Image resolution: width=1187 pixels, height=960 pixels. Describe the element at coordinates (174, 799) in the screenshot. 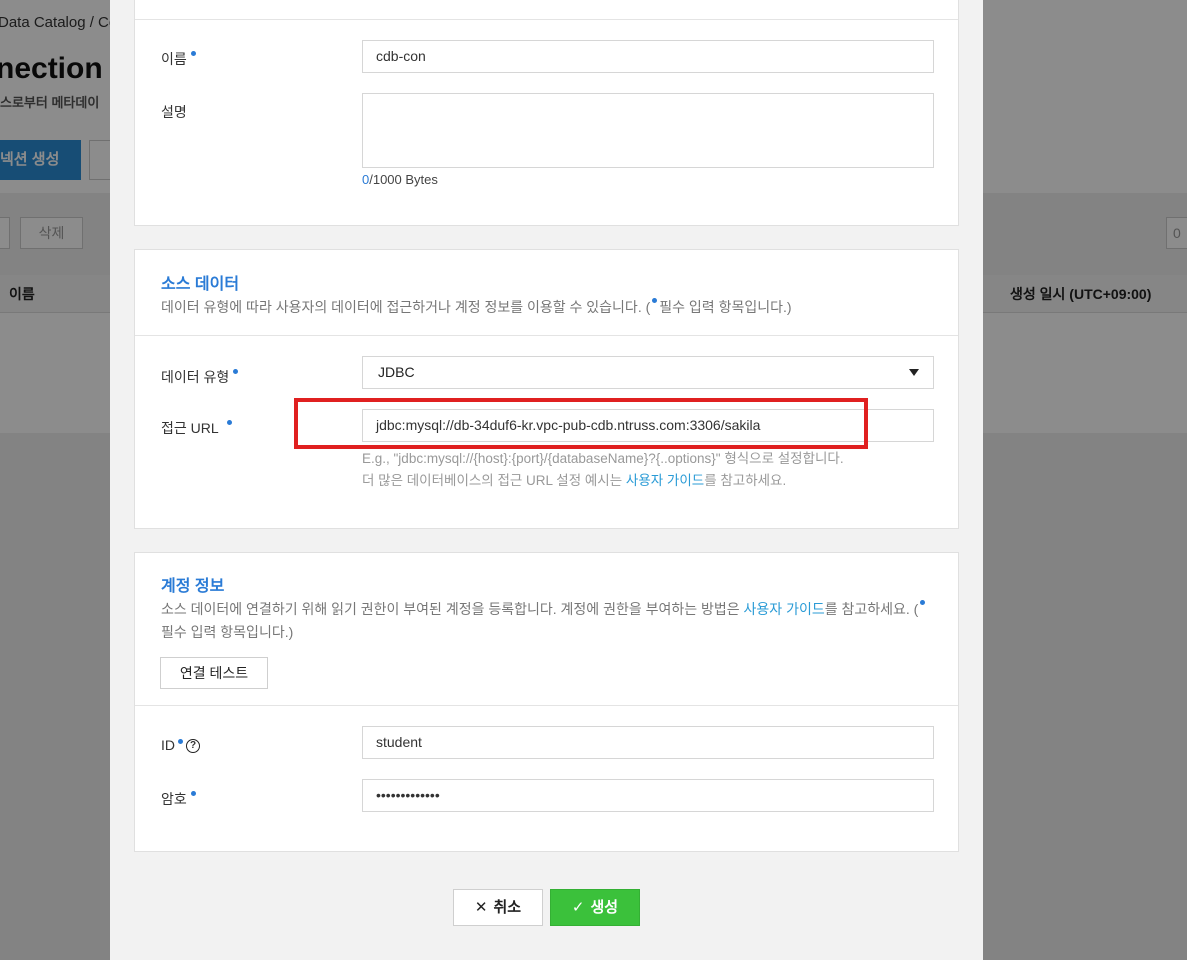

I see `password-label-text: 암호` at that location.